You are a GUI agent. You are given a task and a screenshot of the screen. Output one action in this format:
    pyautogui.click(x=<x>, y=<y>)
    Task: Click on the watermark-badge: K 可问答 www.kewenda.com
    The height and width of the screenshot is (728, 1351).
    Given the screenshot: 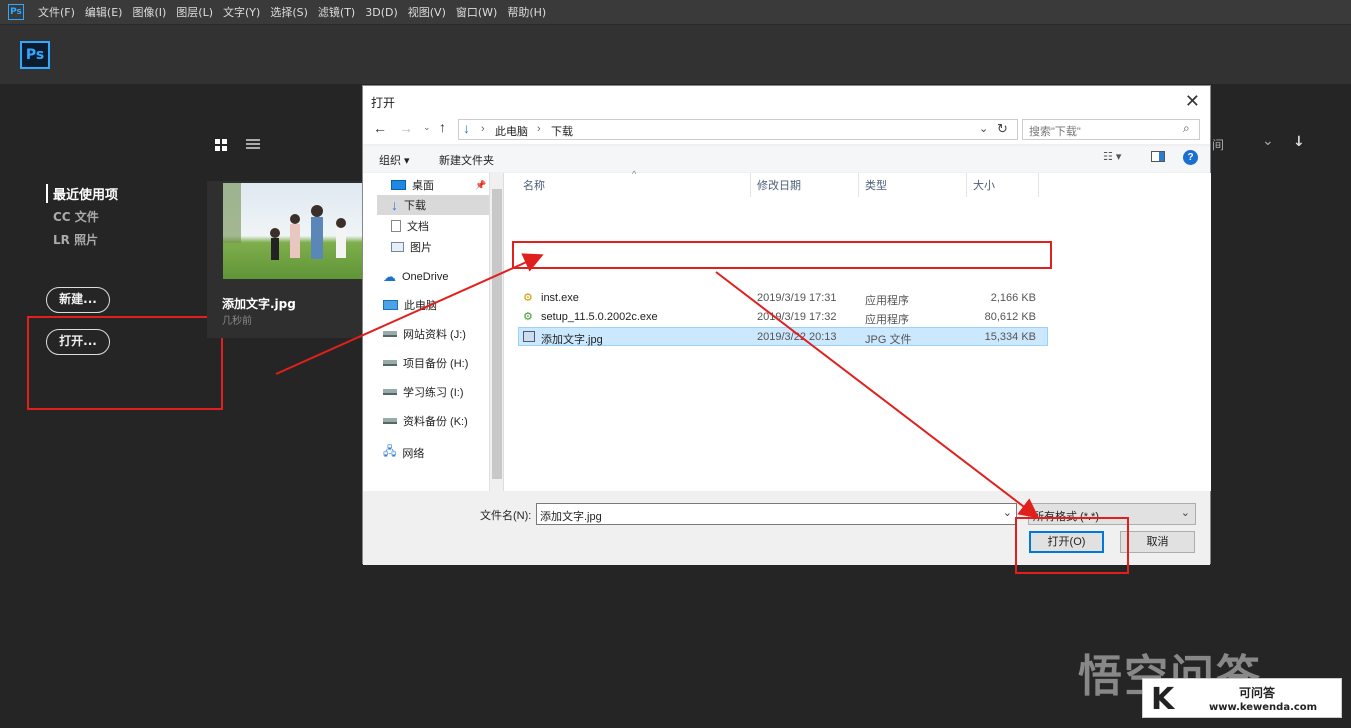 What is the action you would take?
    pyautogui.click(x=1242, y=698)
    